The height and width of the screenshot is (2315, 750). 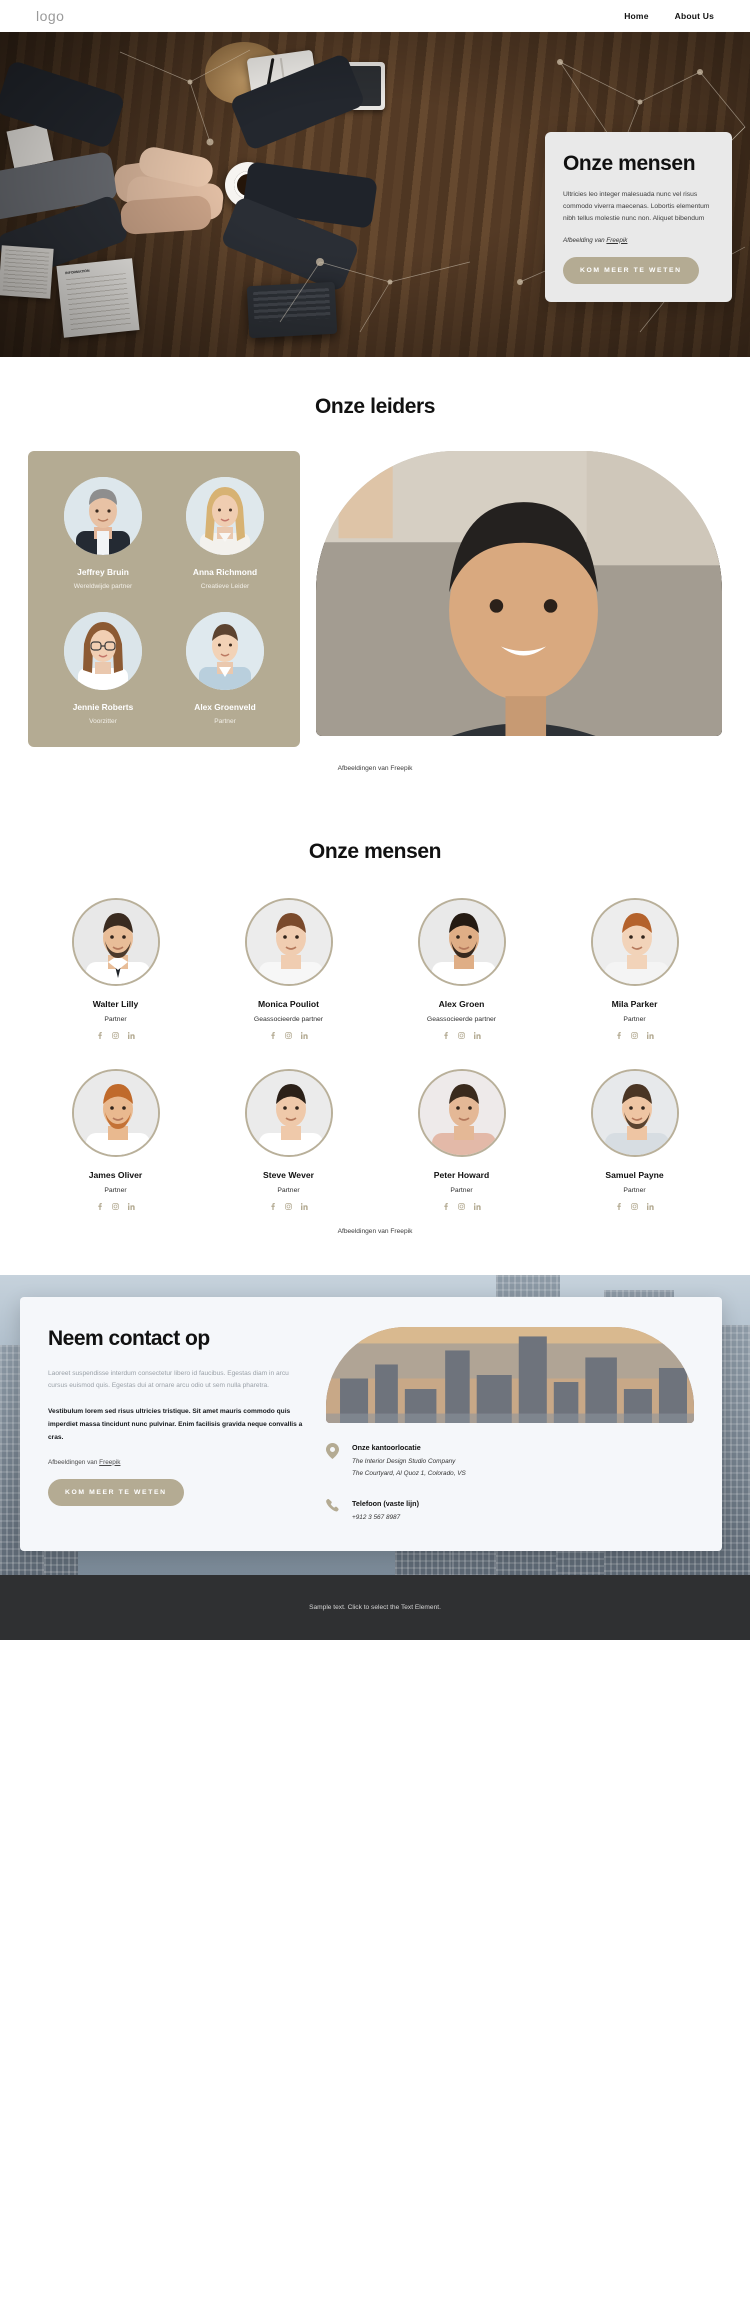 What do you see at coordinates (629, 163) in the screenshot?
I see `hero-title: Onze mensen` at bounding box center [629, 163].